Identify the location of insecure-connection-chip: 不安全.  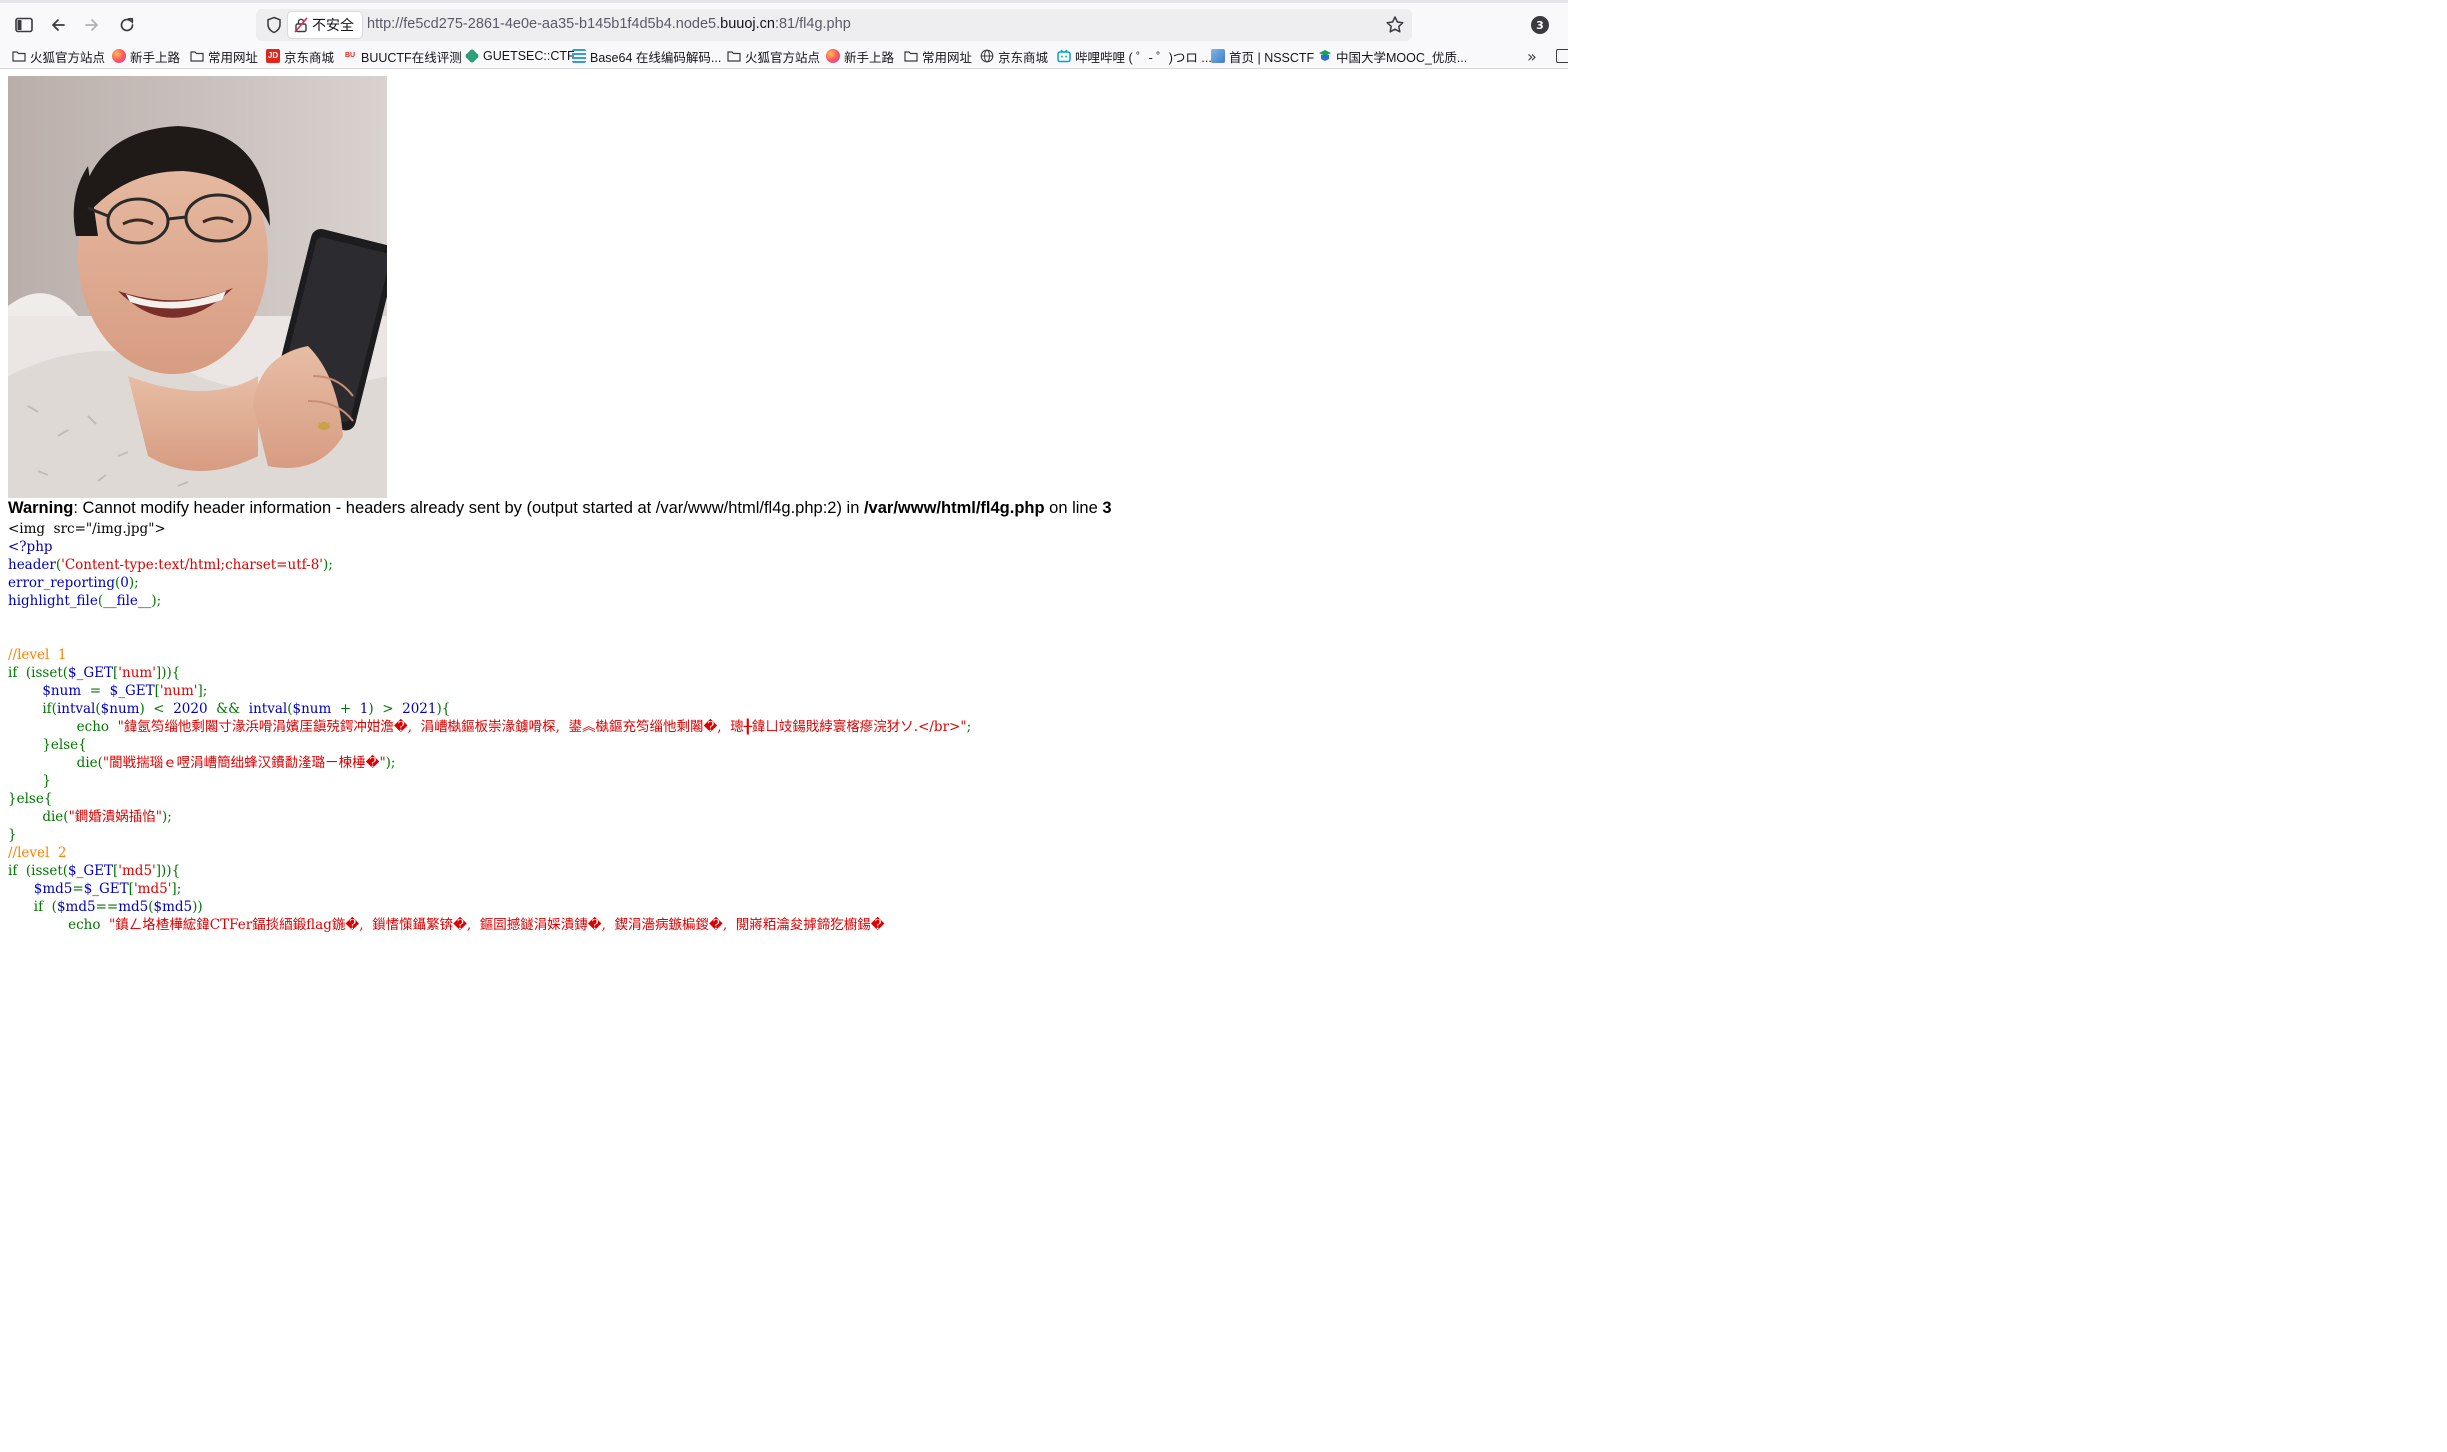
(325, 25).